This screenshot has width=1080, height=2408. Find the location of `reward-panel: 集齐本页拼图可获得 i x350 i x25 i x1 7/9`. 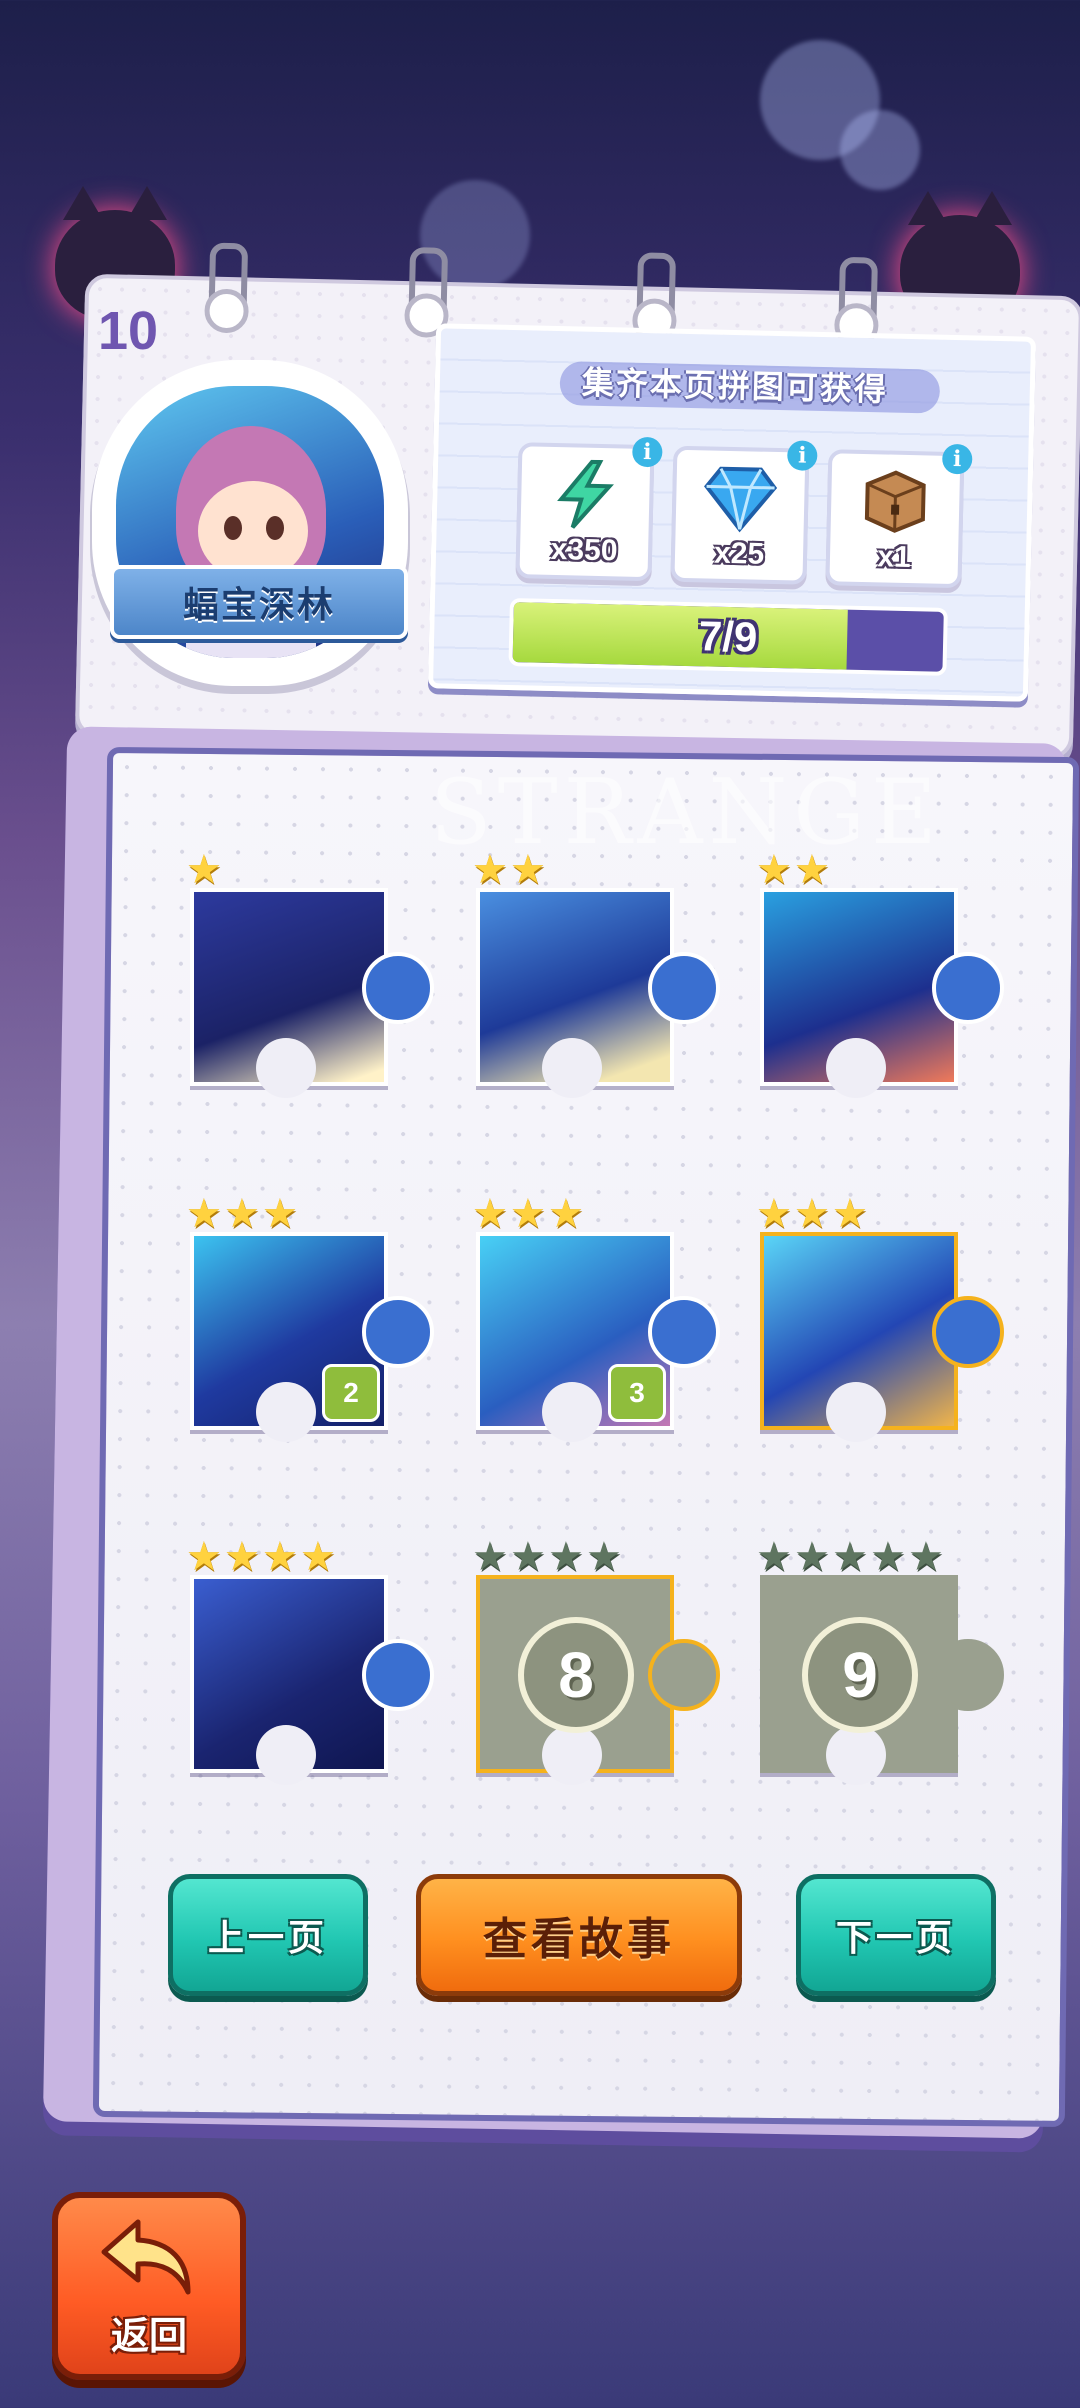

reward-panel: 集齐本页拼图可获得 i x350 i x25 i x1 7/9 is located at coordinates (732, 512).